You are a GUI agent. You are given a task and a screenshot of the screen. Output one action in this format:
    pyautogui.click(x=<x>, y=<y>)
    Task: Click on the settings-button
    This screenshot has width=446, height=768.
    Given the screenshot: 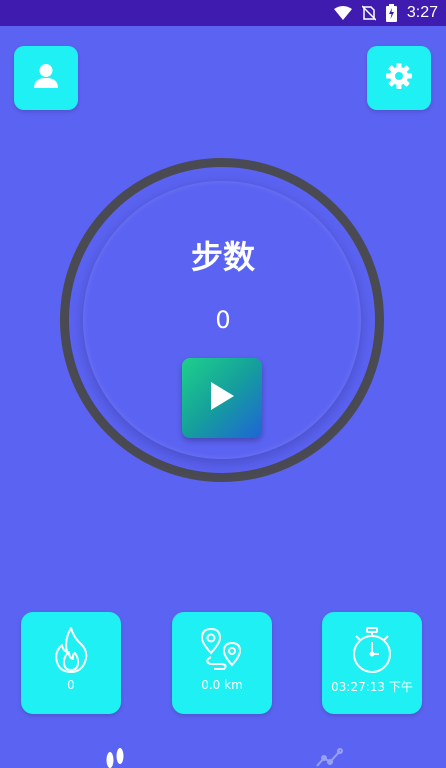 What is the action you would take?
    pyautogui.click(x=399, y=78)
    